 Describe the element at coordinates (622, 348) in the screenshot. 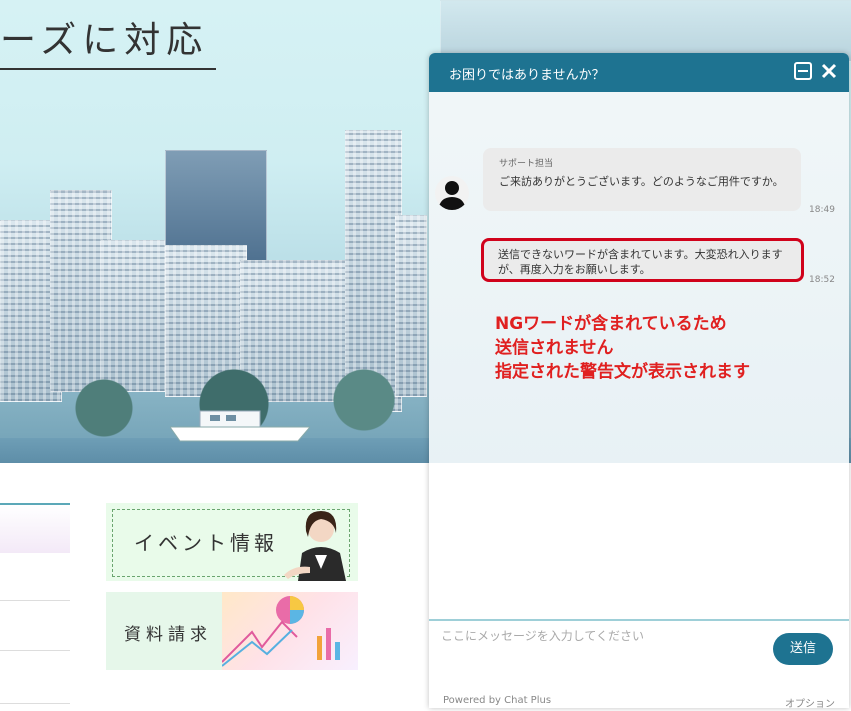

I see `ng-word-annotation: NGワードが含まれているため 送信されません 指定された警告文が表示されます` at that location.